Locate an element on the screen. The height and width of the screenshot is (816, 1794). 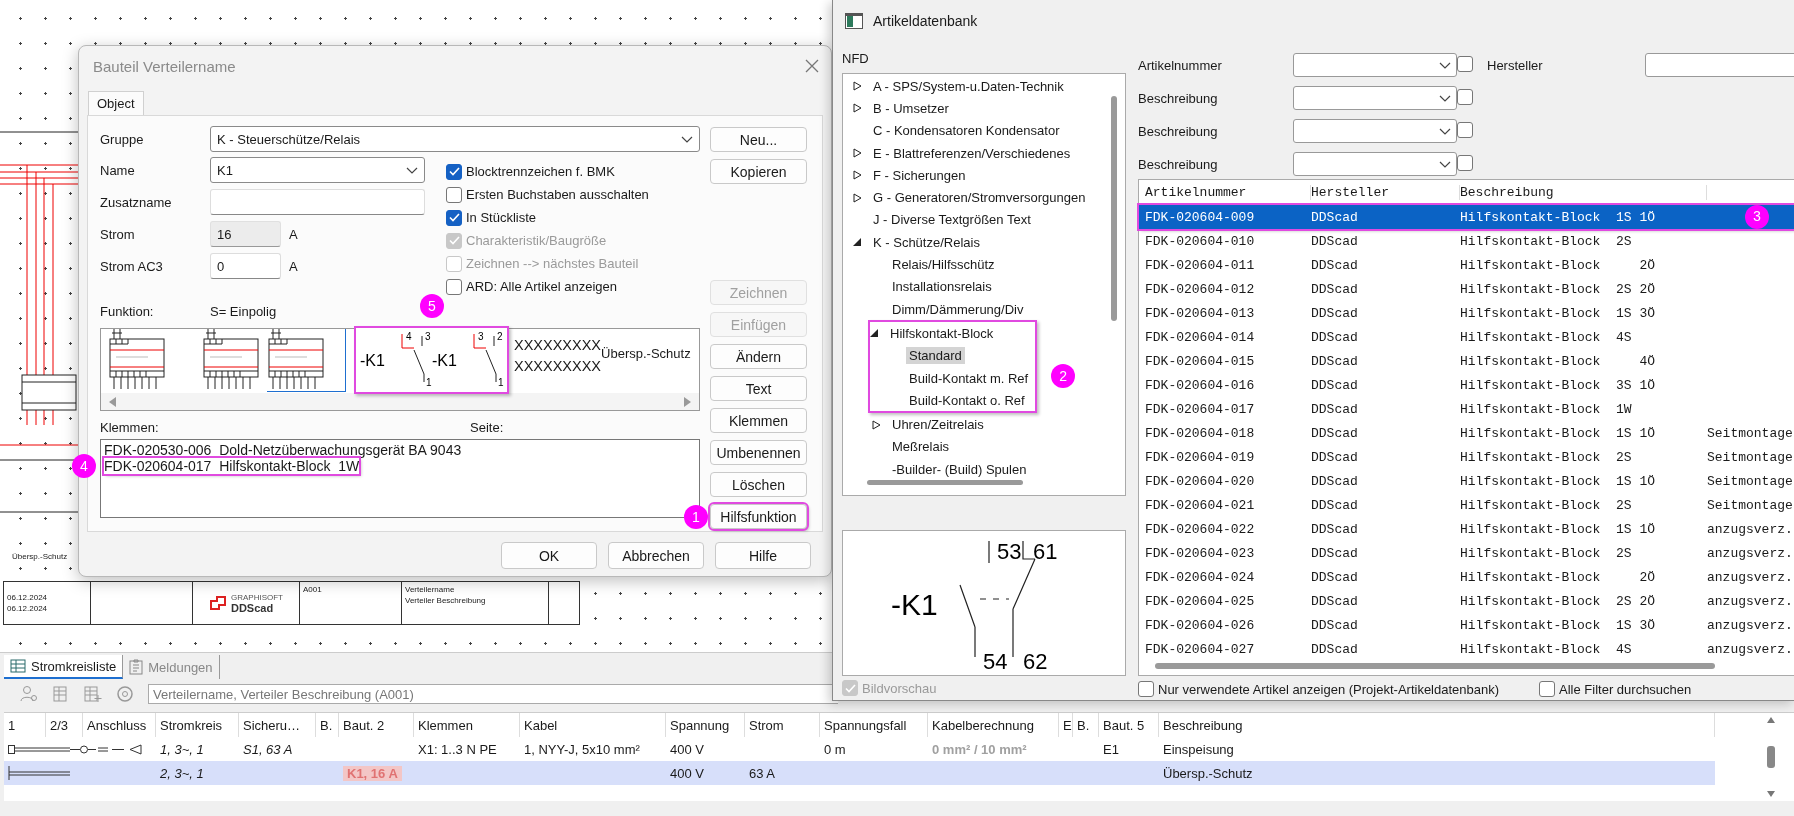
close-icon is located at coordinates (812, 66).